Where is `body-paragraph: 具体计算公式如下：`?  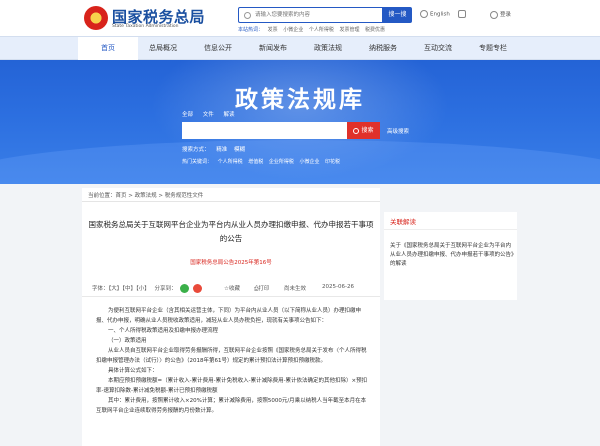 body-paragraph: 具体计算公式如下： is located at coordinates (133, 371).